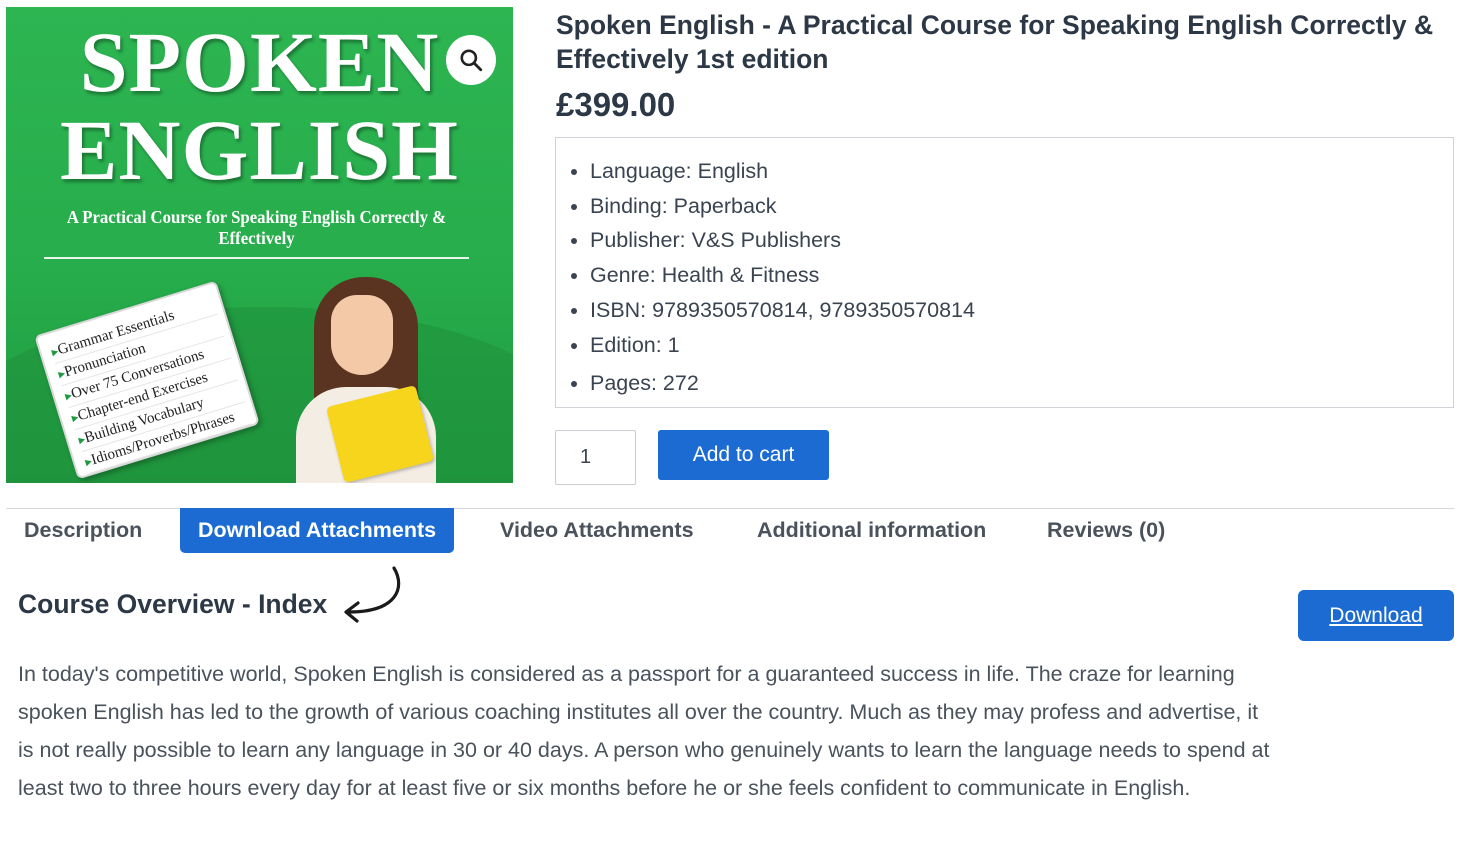  I want to click on curved-arrow-icon, so click(372, 594).